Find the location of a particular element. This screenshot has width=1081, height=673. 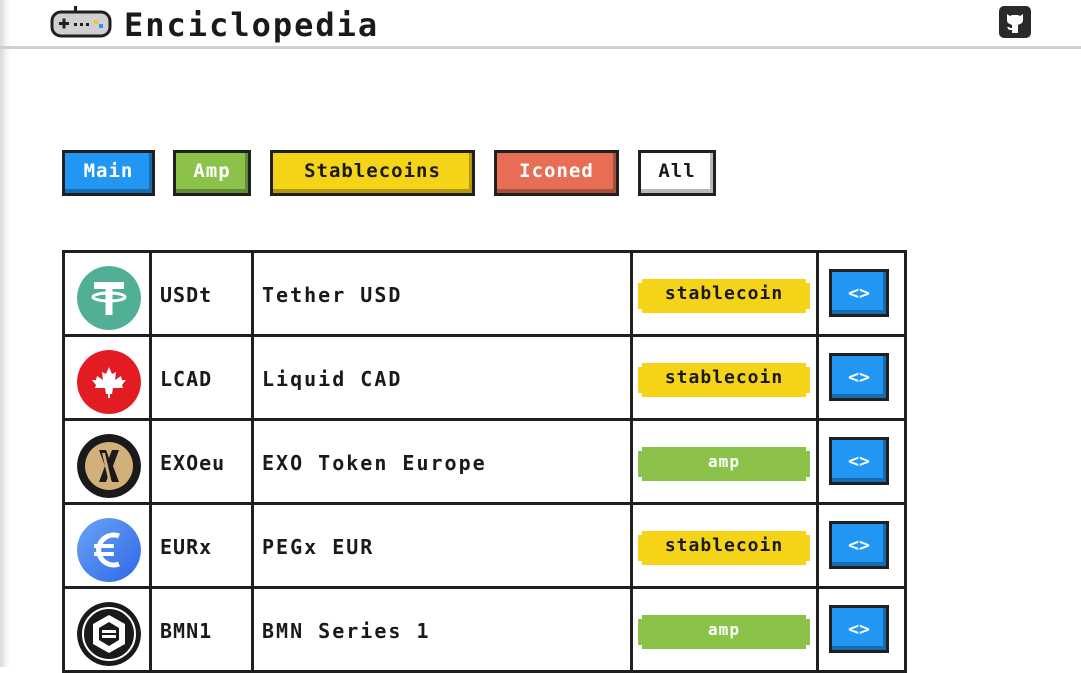

ticker-cell: USDt is located at coordinates (200, 293).